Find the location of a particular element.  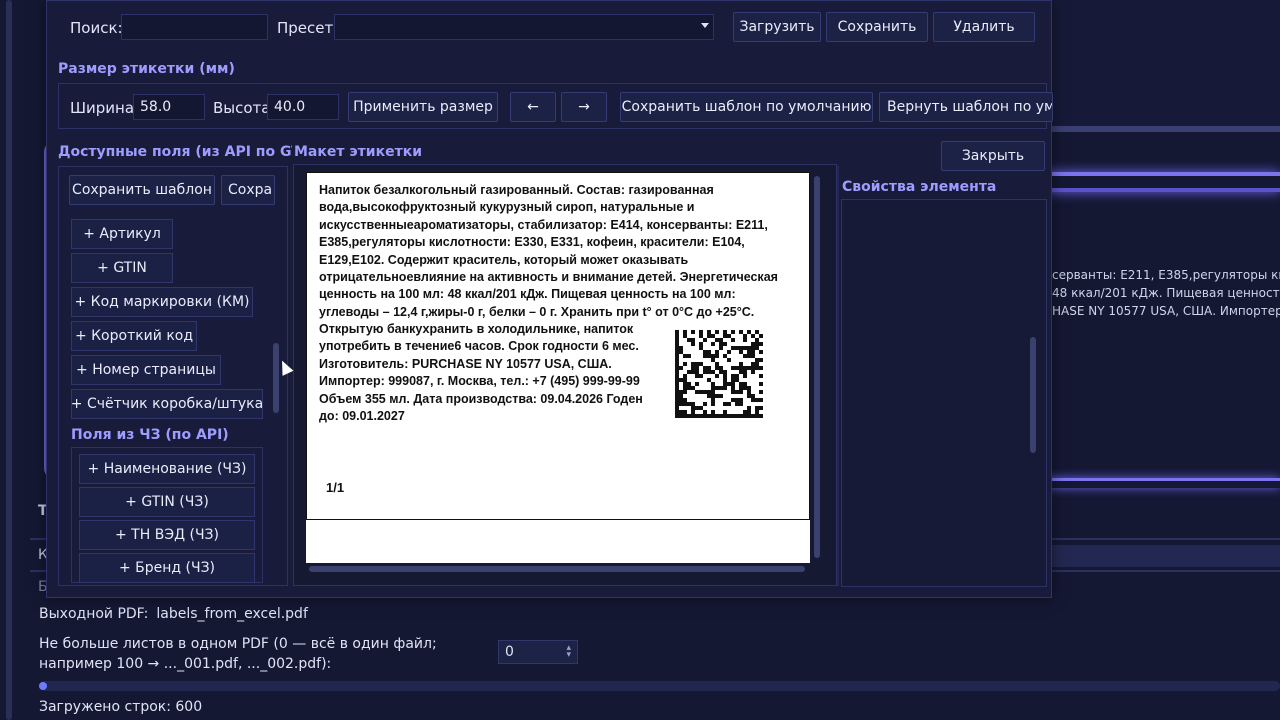

width-input is located at coordinates (169, 107).